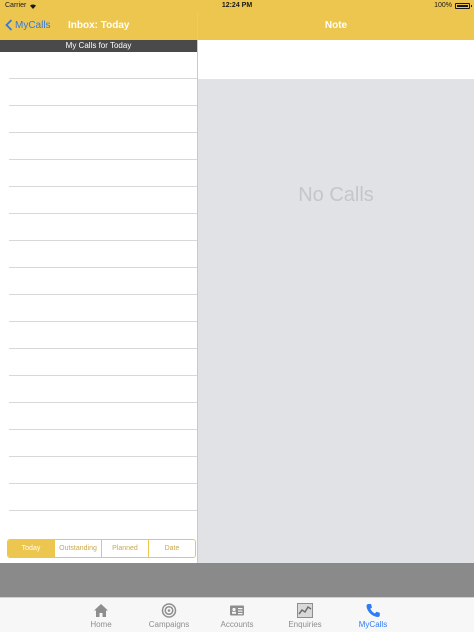  I want to click on filter-segmented-control: Today Outstanding Planned Date, so click(101, 548).